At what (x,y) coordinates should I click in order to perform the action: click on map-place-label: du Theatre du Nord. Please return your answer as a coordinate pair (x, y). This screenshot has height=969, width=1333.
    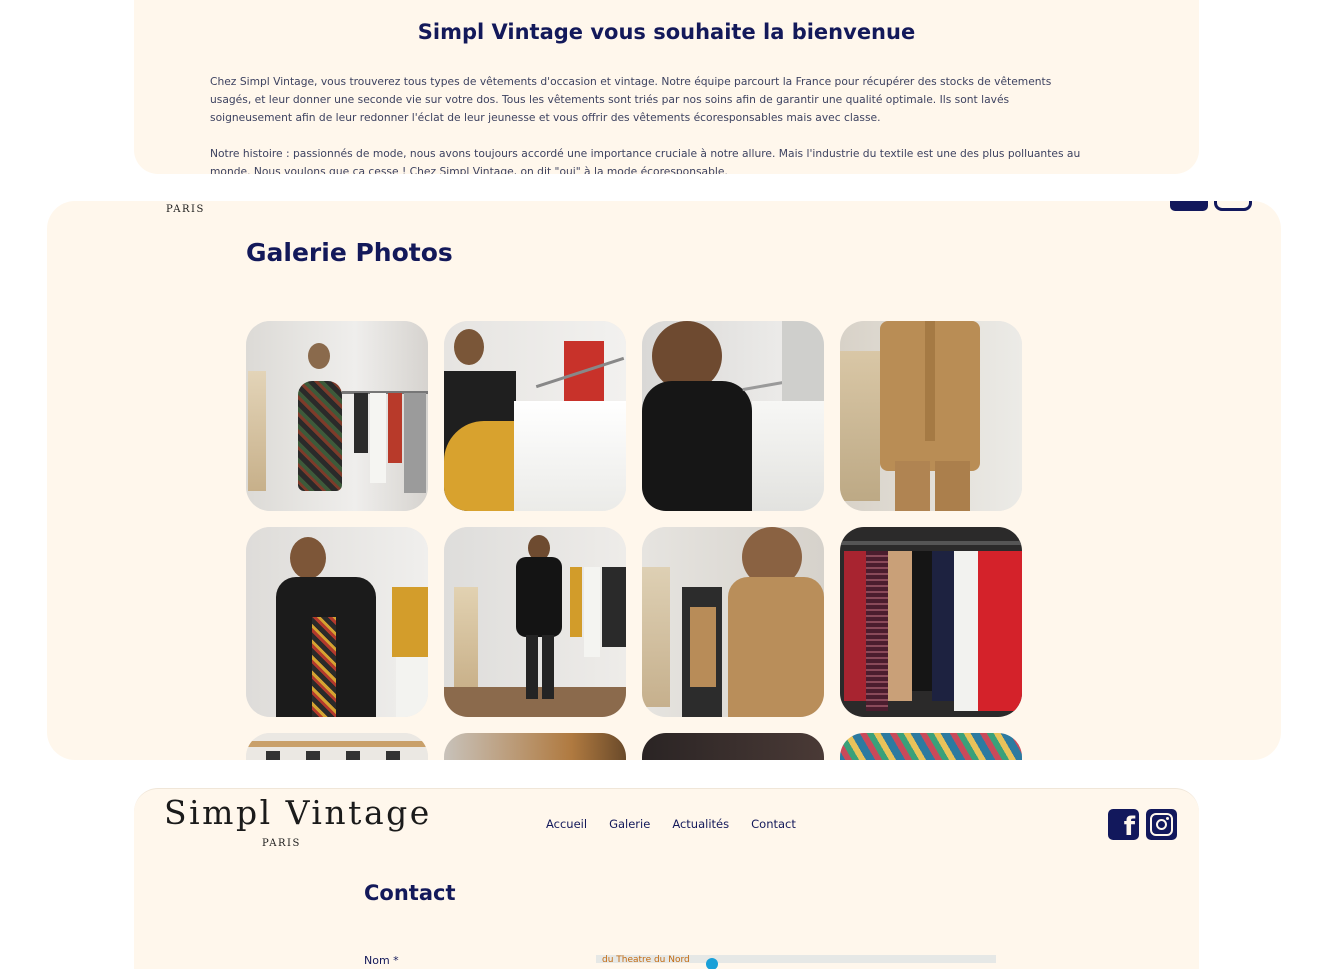
    Looking at the image, I should click on (646, 960).